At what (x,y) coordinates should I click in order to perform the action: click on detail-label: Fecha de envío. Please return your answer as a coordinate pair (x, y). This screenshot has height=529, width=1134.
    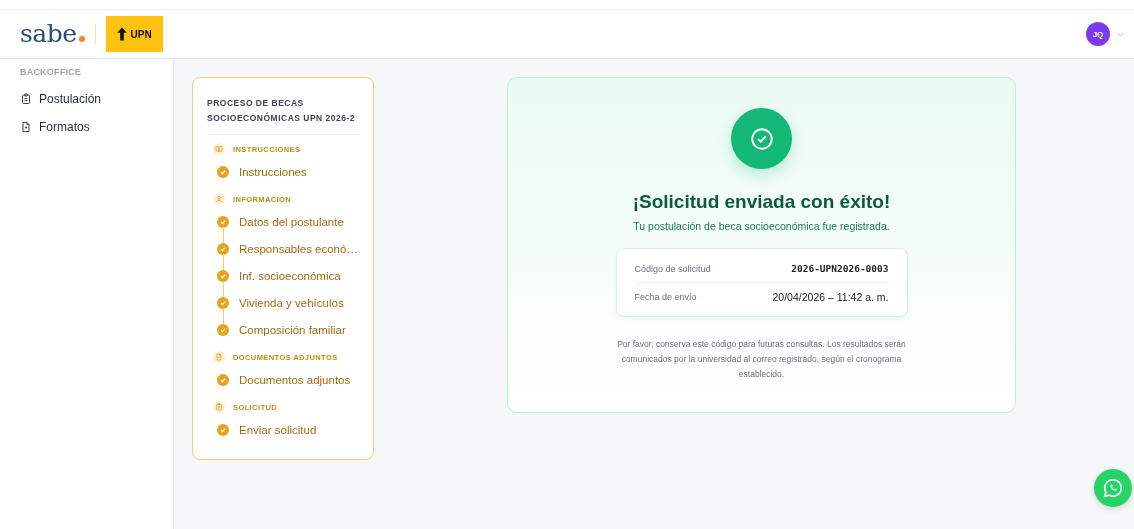
    Looking at the image, I should click on (665, 296).